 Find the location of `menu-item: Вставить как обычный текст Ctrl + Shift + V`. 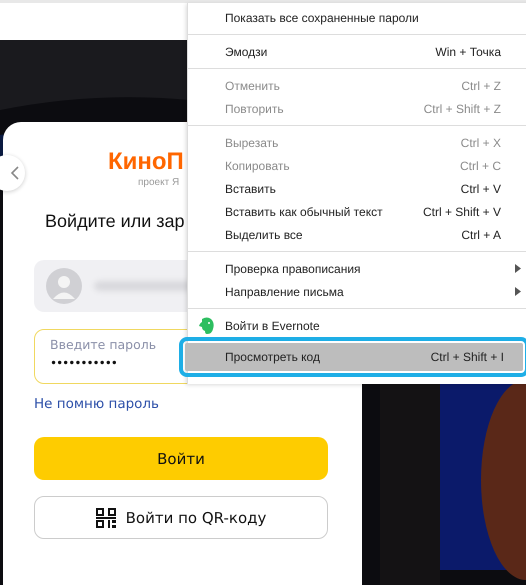

menu-item: Вставить как обычный текст Ctrl + Shift + V is located at coordinates (357, 211).